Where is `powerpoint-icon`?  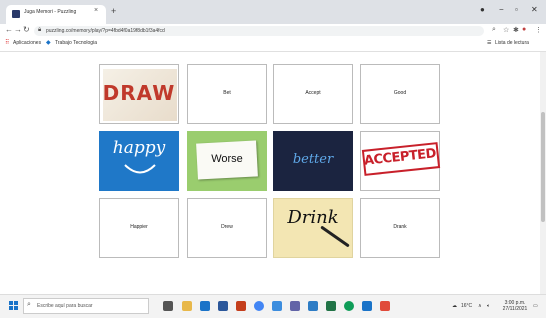 powerpoint-icon is located at coordinates (241, 306).